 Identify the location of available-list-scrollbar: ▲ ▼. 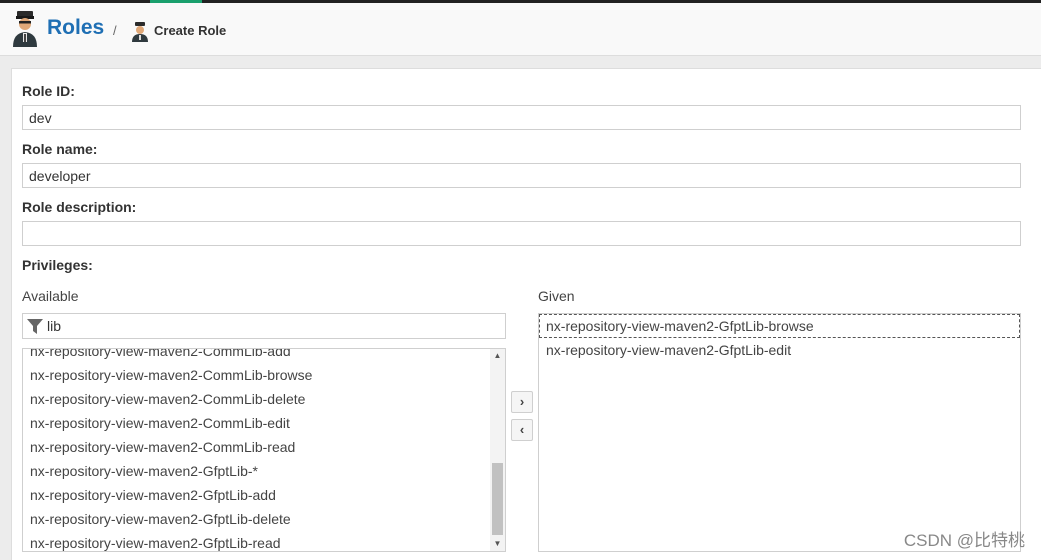
(497, 450).